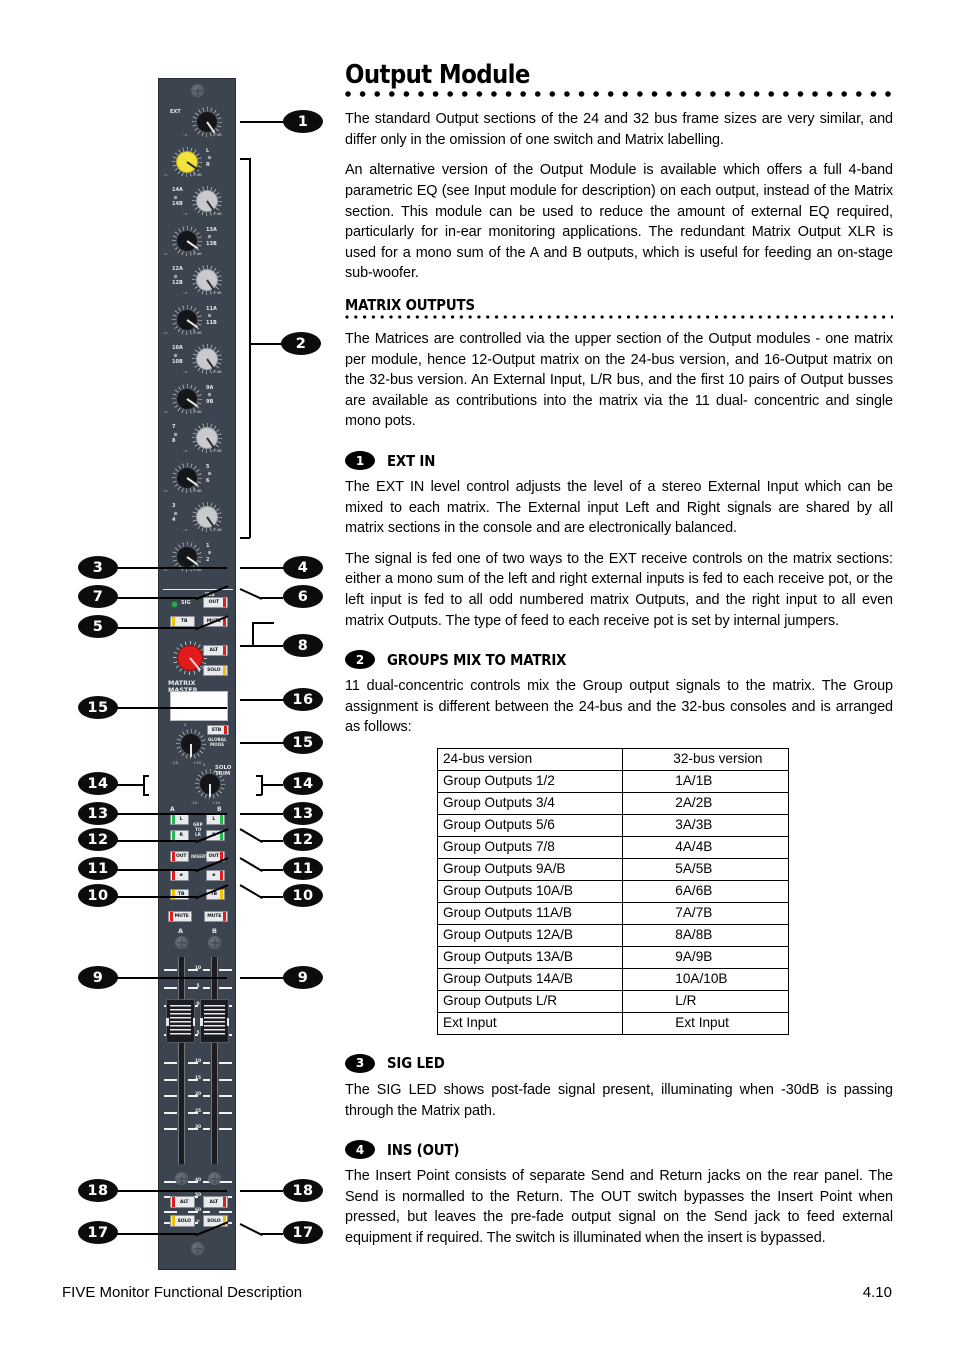 The width and height of the screenshot is (954, 1349). What do you see at coordinates (185, 529) in the screenshot?
I see `matrix-pot-mininf-34: -∞` at bounding box center [185, 529].